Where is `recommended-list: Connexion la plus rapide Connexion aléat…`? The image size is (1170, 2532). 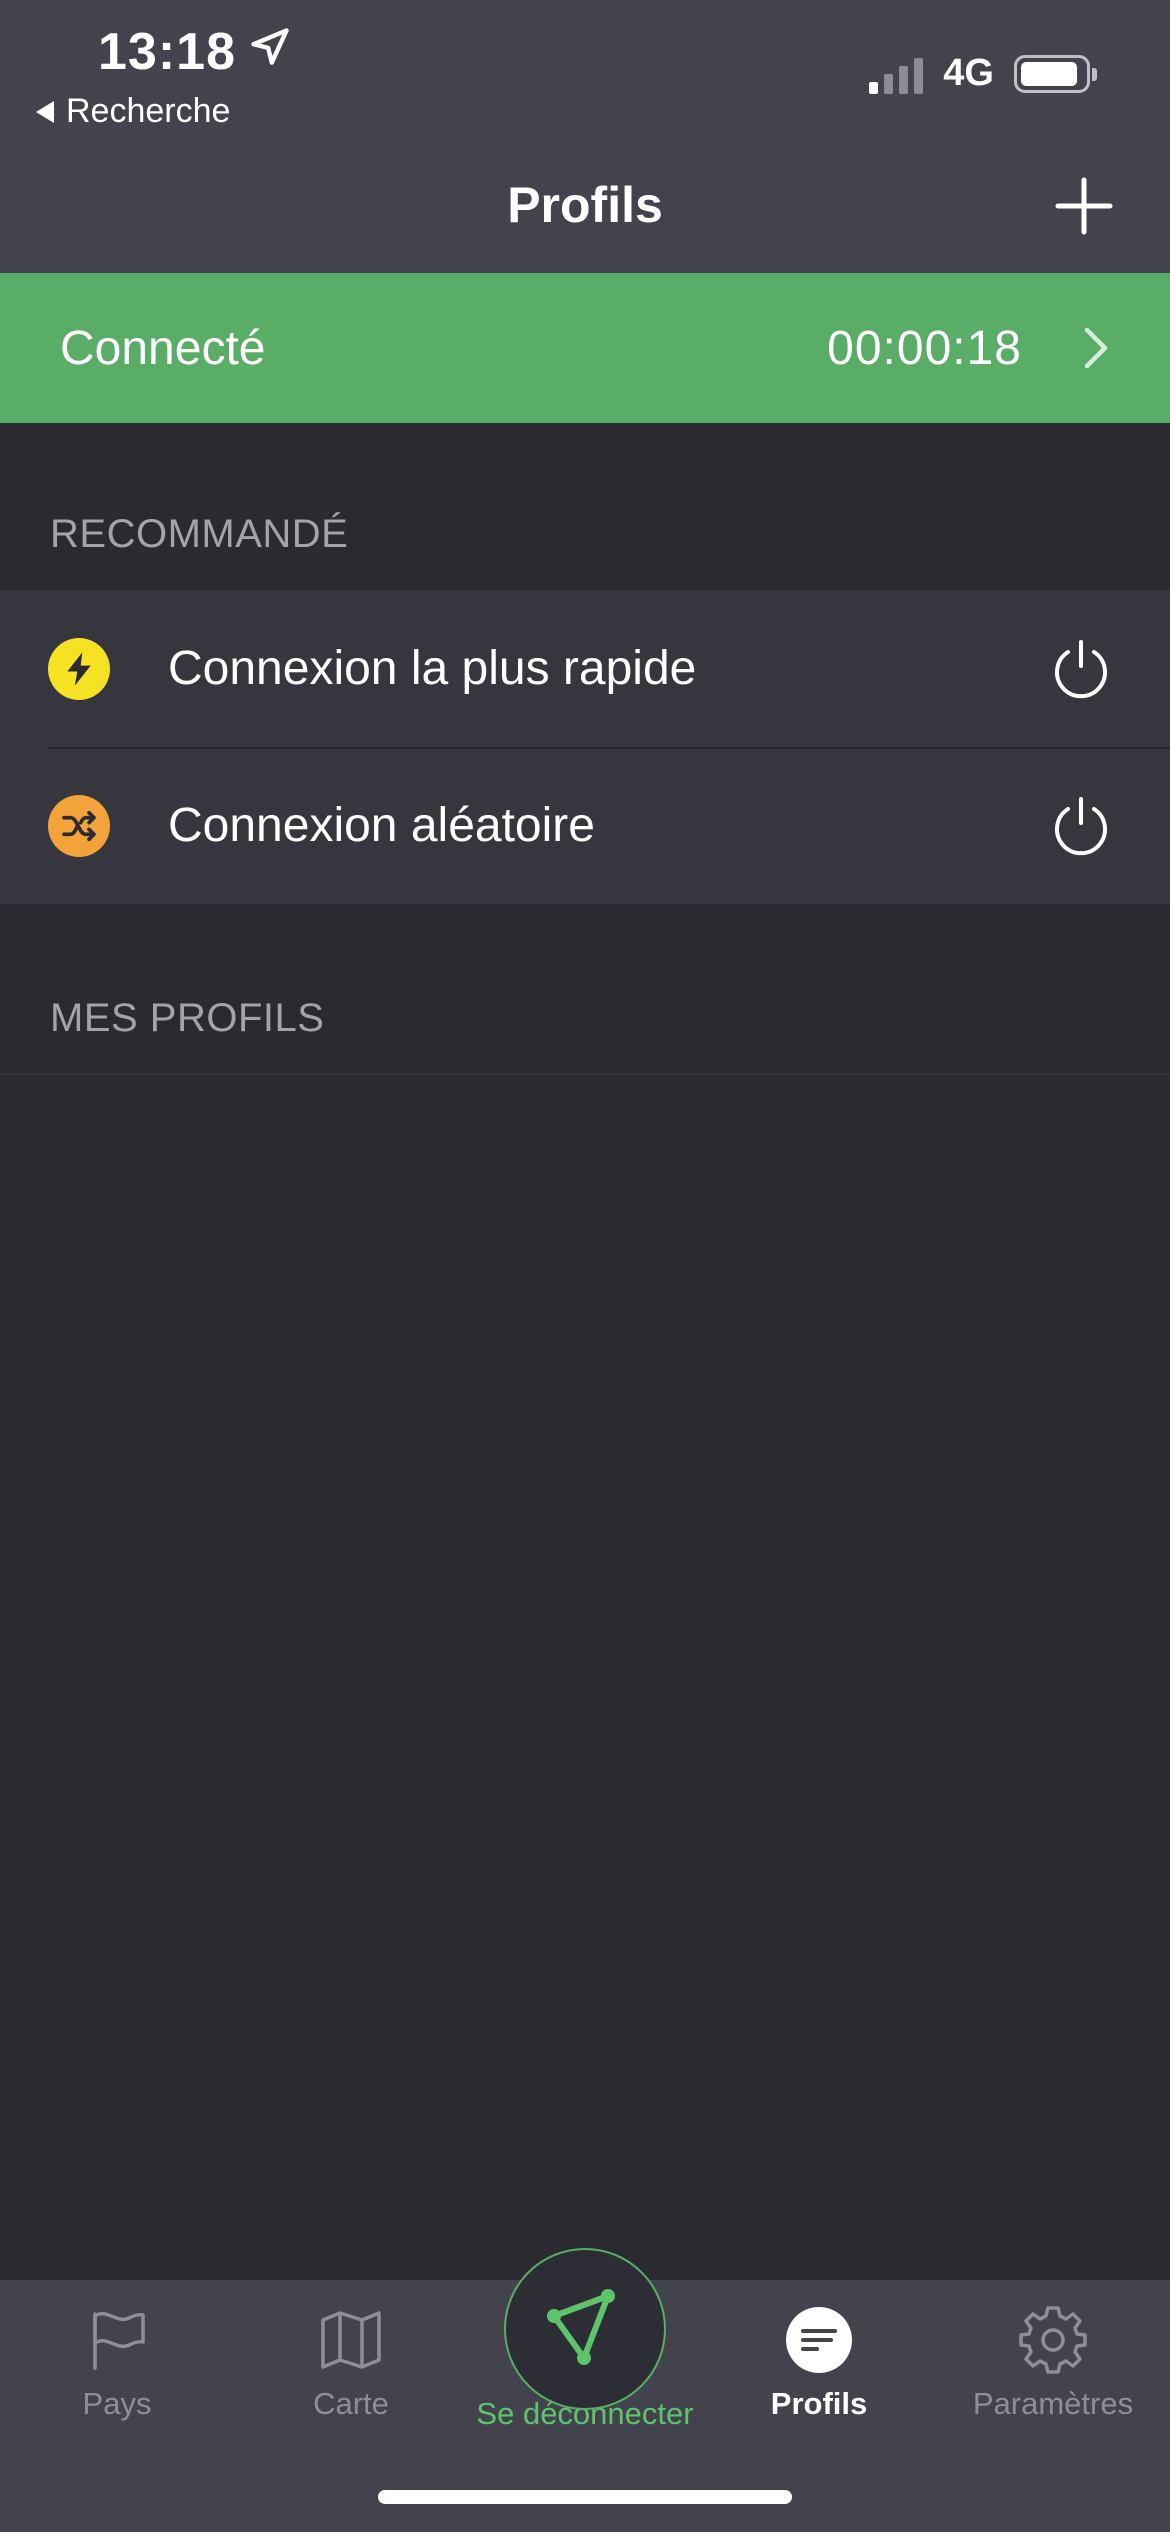 recommended-list: Connexion la plus rapide Connexion aléat… is located at coordinates (585, 747).